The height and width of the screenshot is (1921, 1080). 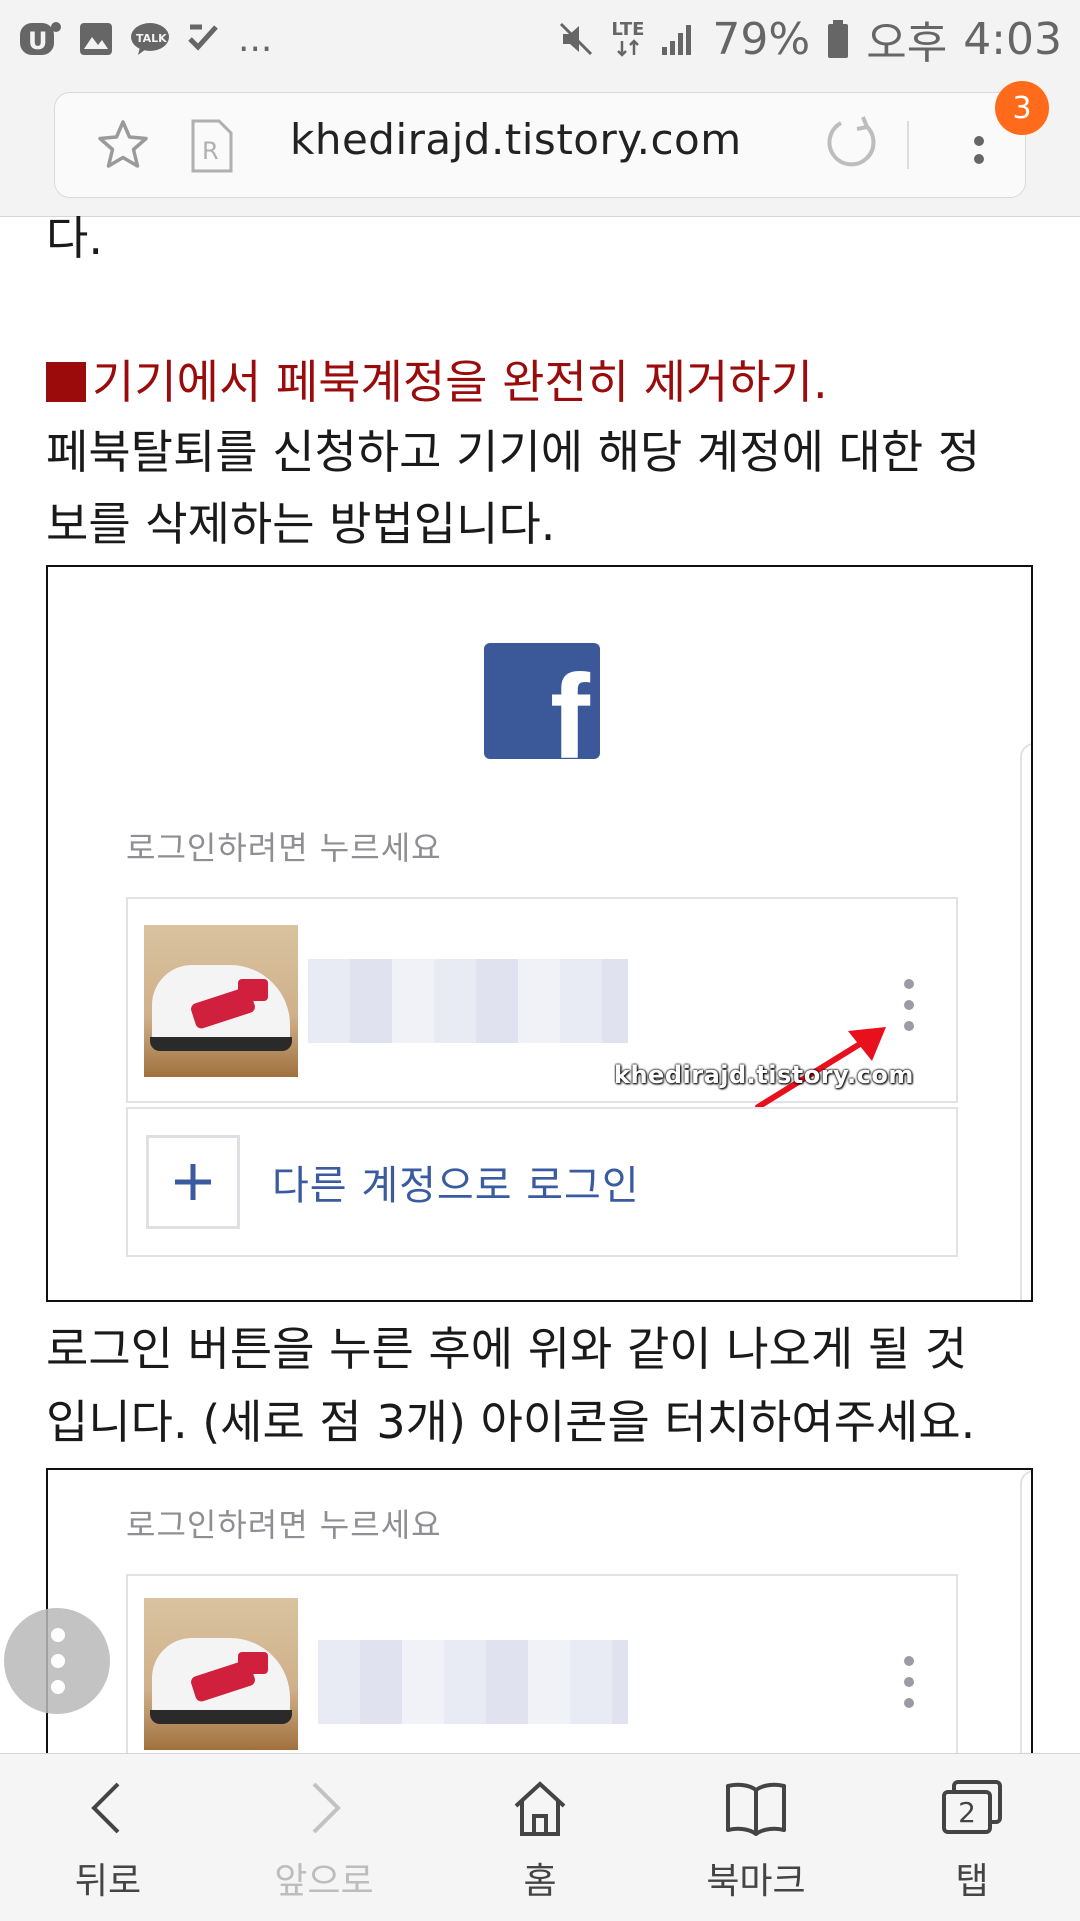 I want to click on nav-forward: 앞으로, so click(x=324, y=1837).